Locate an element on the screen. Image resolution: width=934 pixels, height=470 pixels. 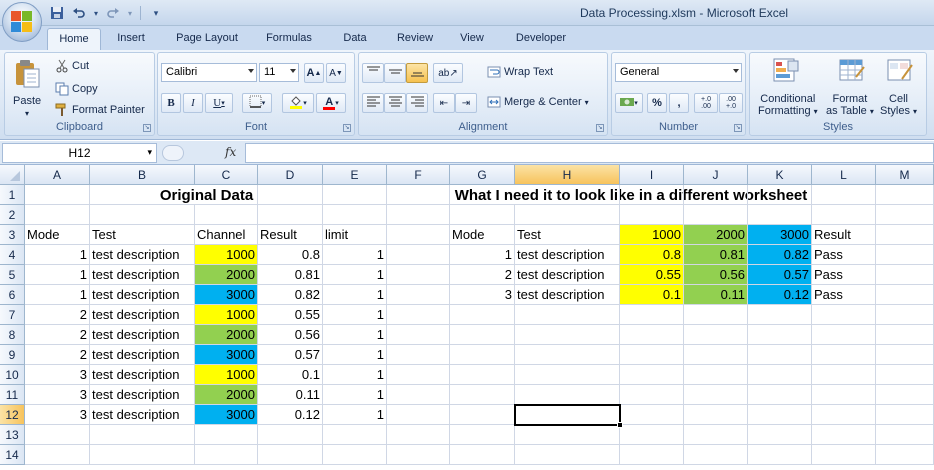
column-header-f: F is located at coordinates (418, 175).